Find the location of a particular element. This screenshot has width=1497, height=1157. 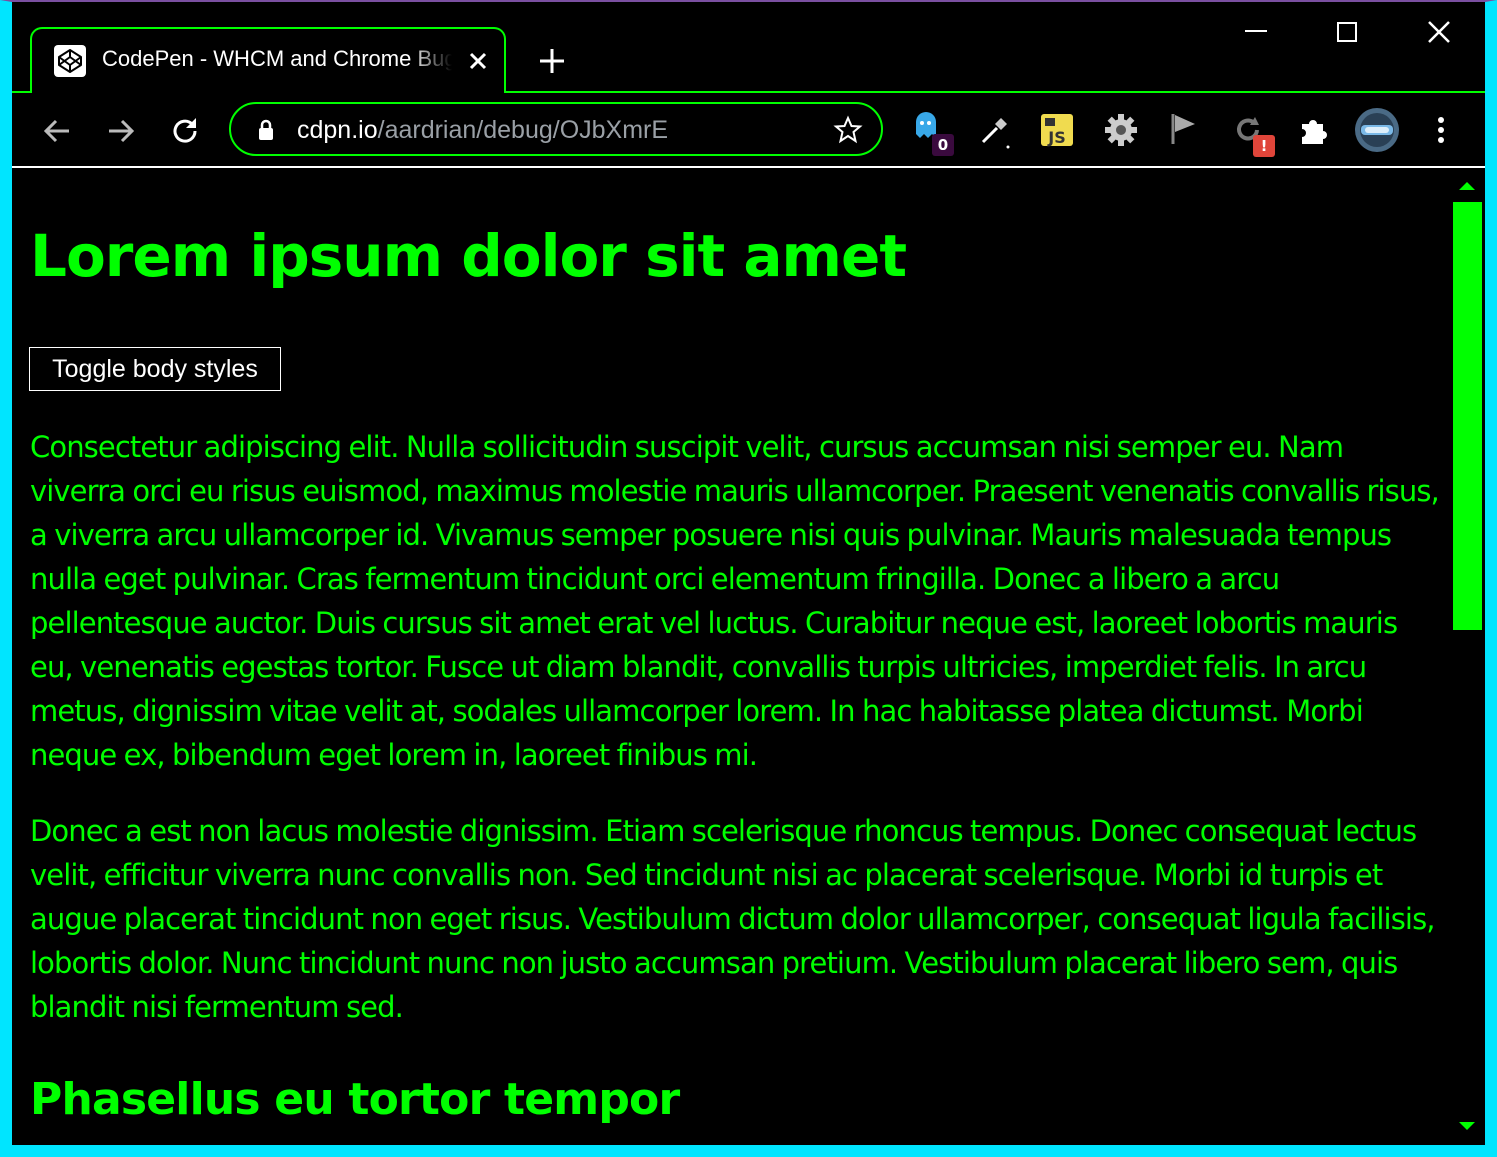

scrollbar is located at coordinates (1467, 656).